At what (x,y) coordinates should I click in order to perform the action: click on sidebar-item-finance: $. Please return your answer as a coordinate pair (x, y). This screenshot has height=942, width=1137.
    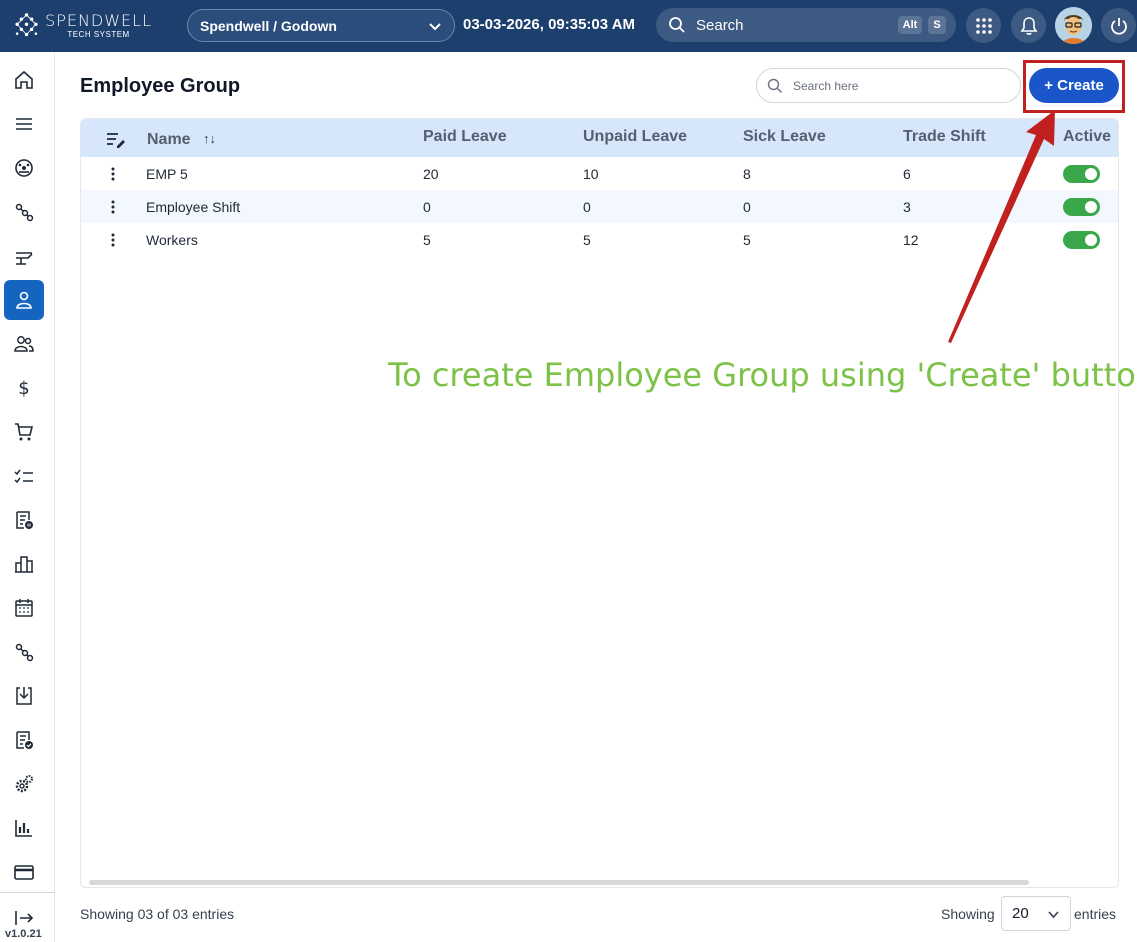
    Looking at the image, I should click on (24, 388).